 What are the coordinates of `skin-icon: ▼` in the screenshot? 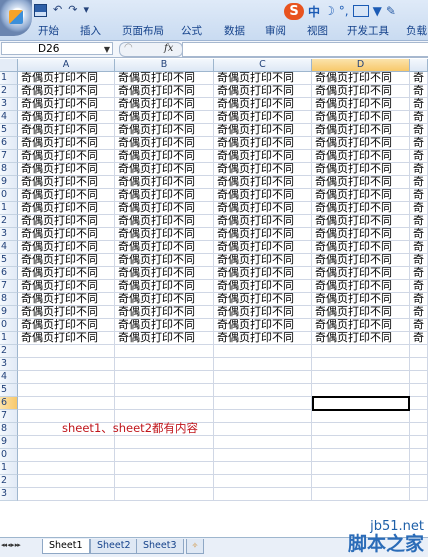 It's located at (377, 11).